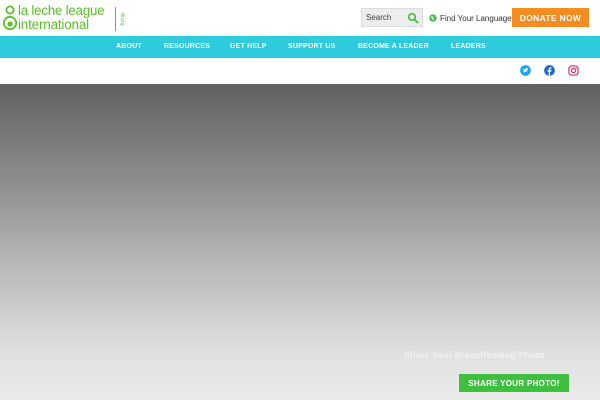  I want to click on logo-mother-child-icon, so click(10, 18).